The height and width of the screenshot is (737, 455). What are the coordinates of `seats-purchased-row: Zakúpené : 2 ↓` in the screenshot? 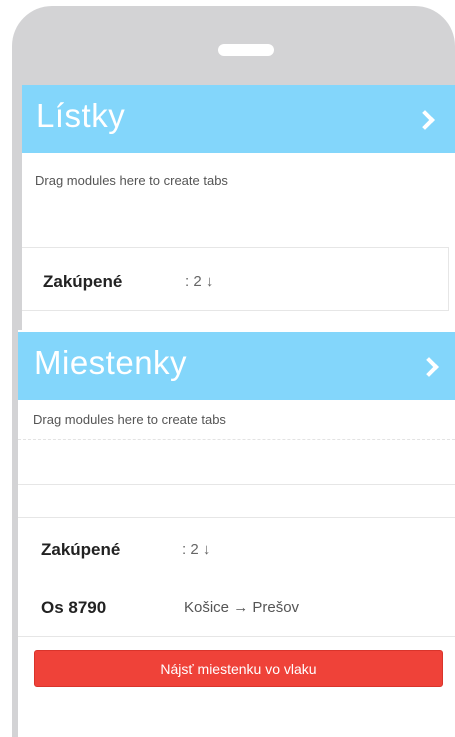 It's located at (236, 548).